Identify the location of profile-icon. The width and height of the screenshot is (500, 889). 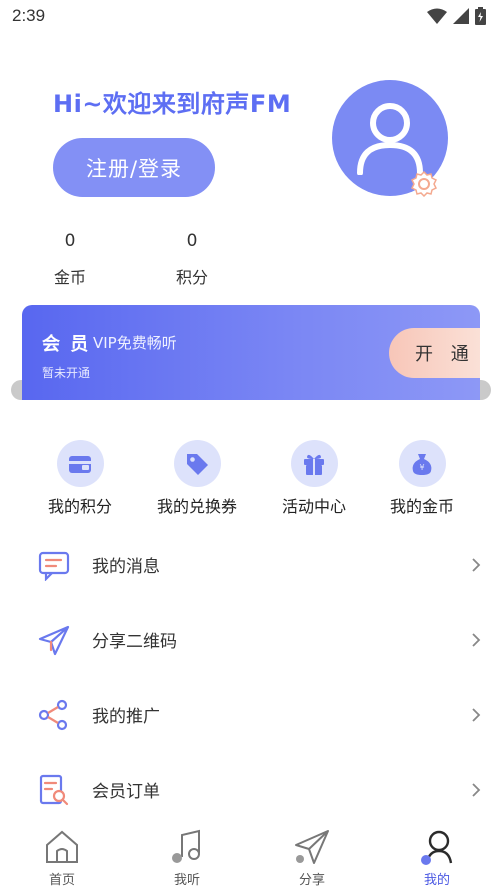
(437, 847).